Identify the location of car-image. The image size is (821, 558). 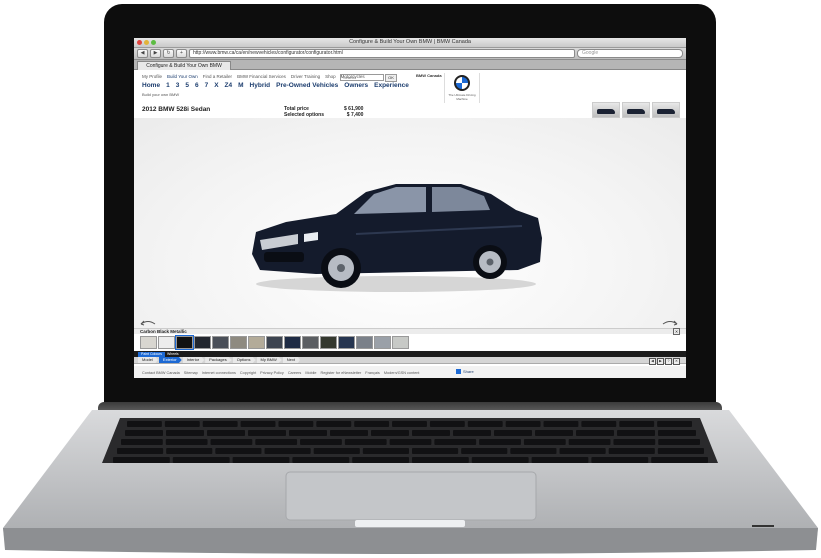
(397, 238).